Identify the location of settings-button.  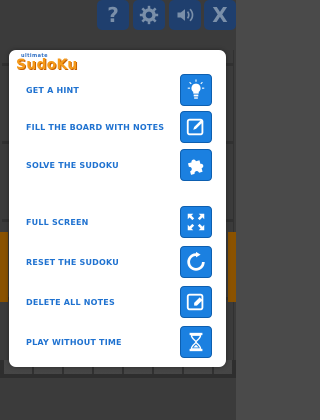
(149, 15).